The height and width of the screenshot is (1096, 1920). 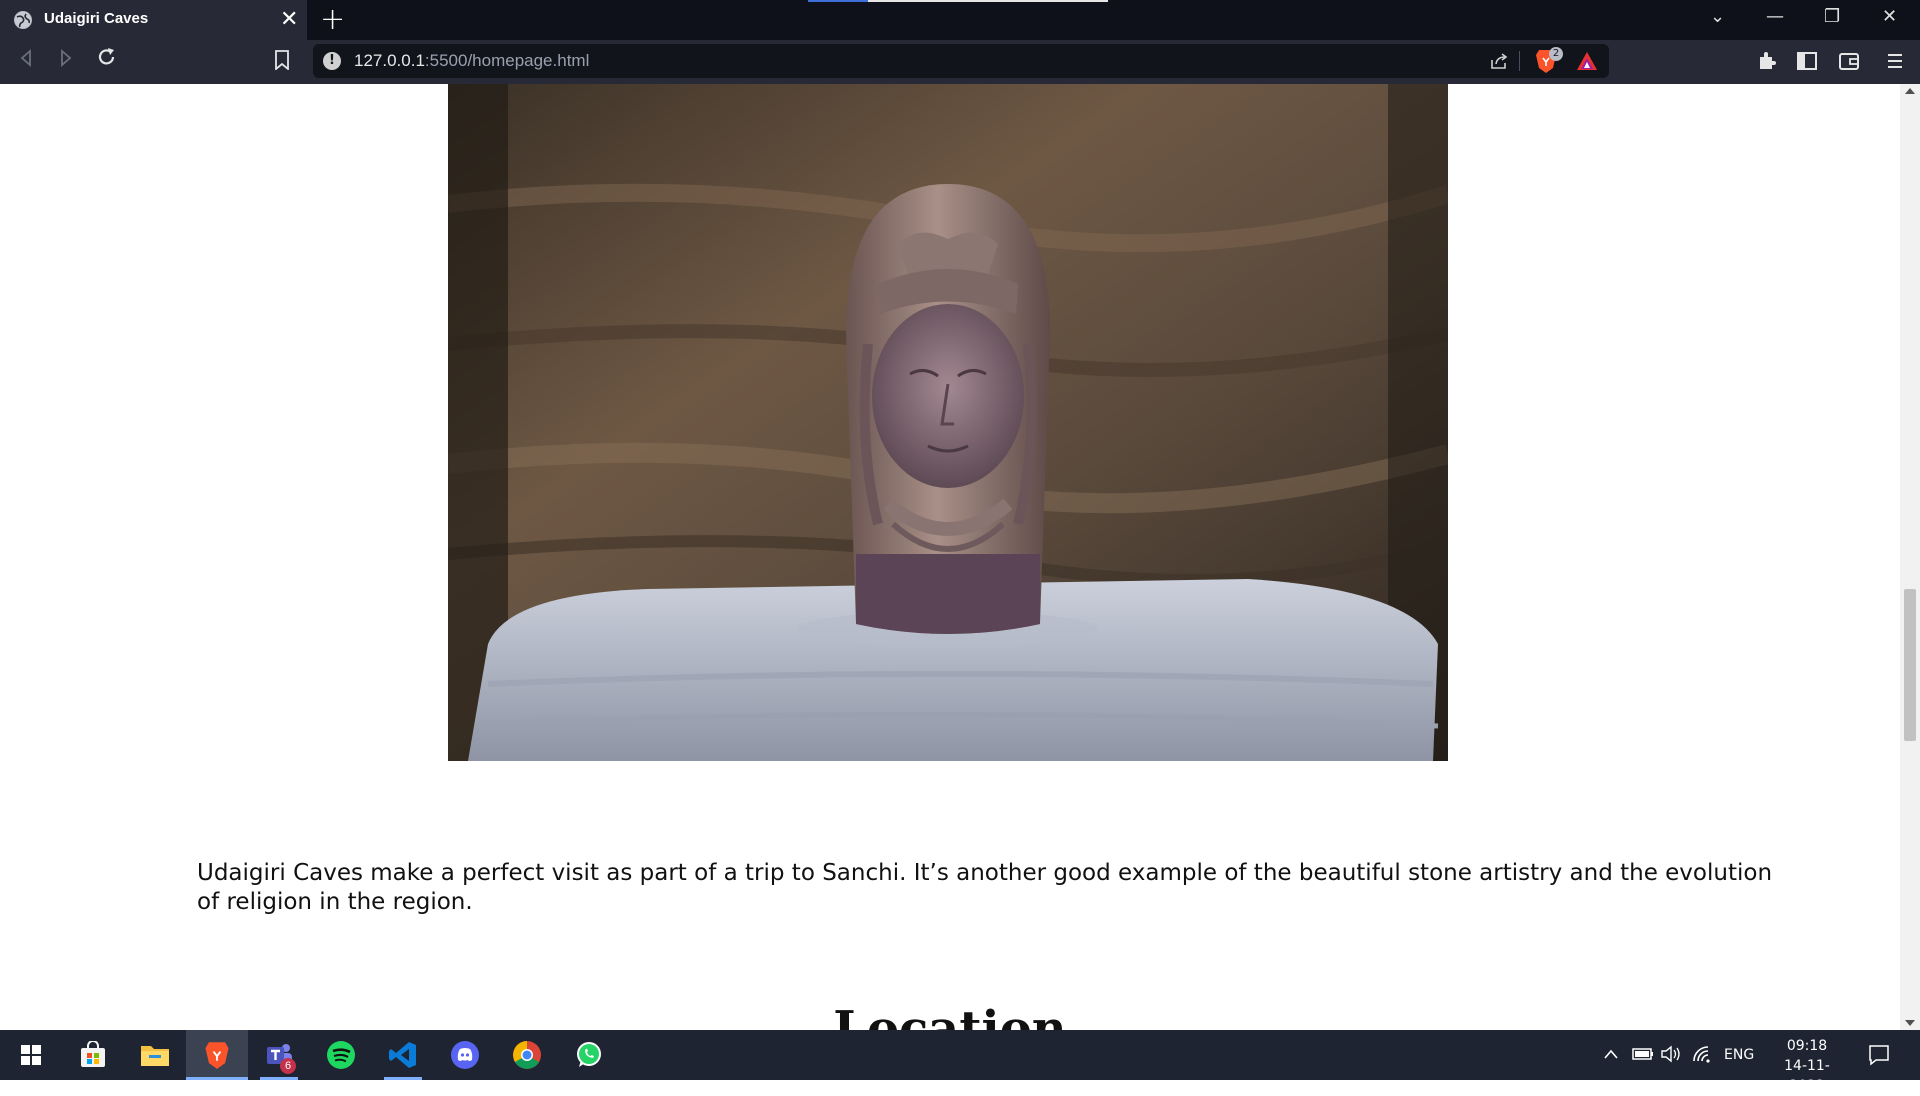 I want to click on scroll-up-arrow-icon, so click(x=1910, y=91).